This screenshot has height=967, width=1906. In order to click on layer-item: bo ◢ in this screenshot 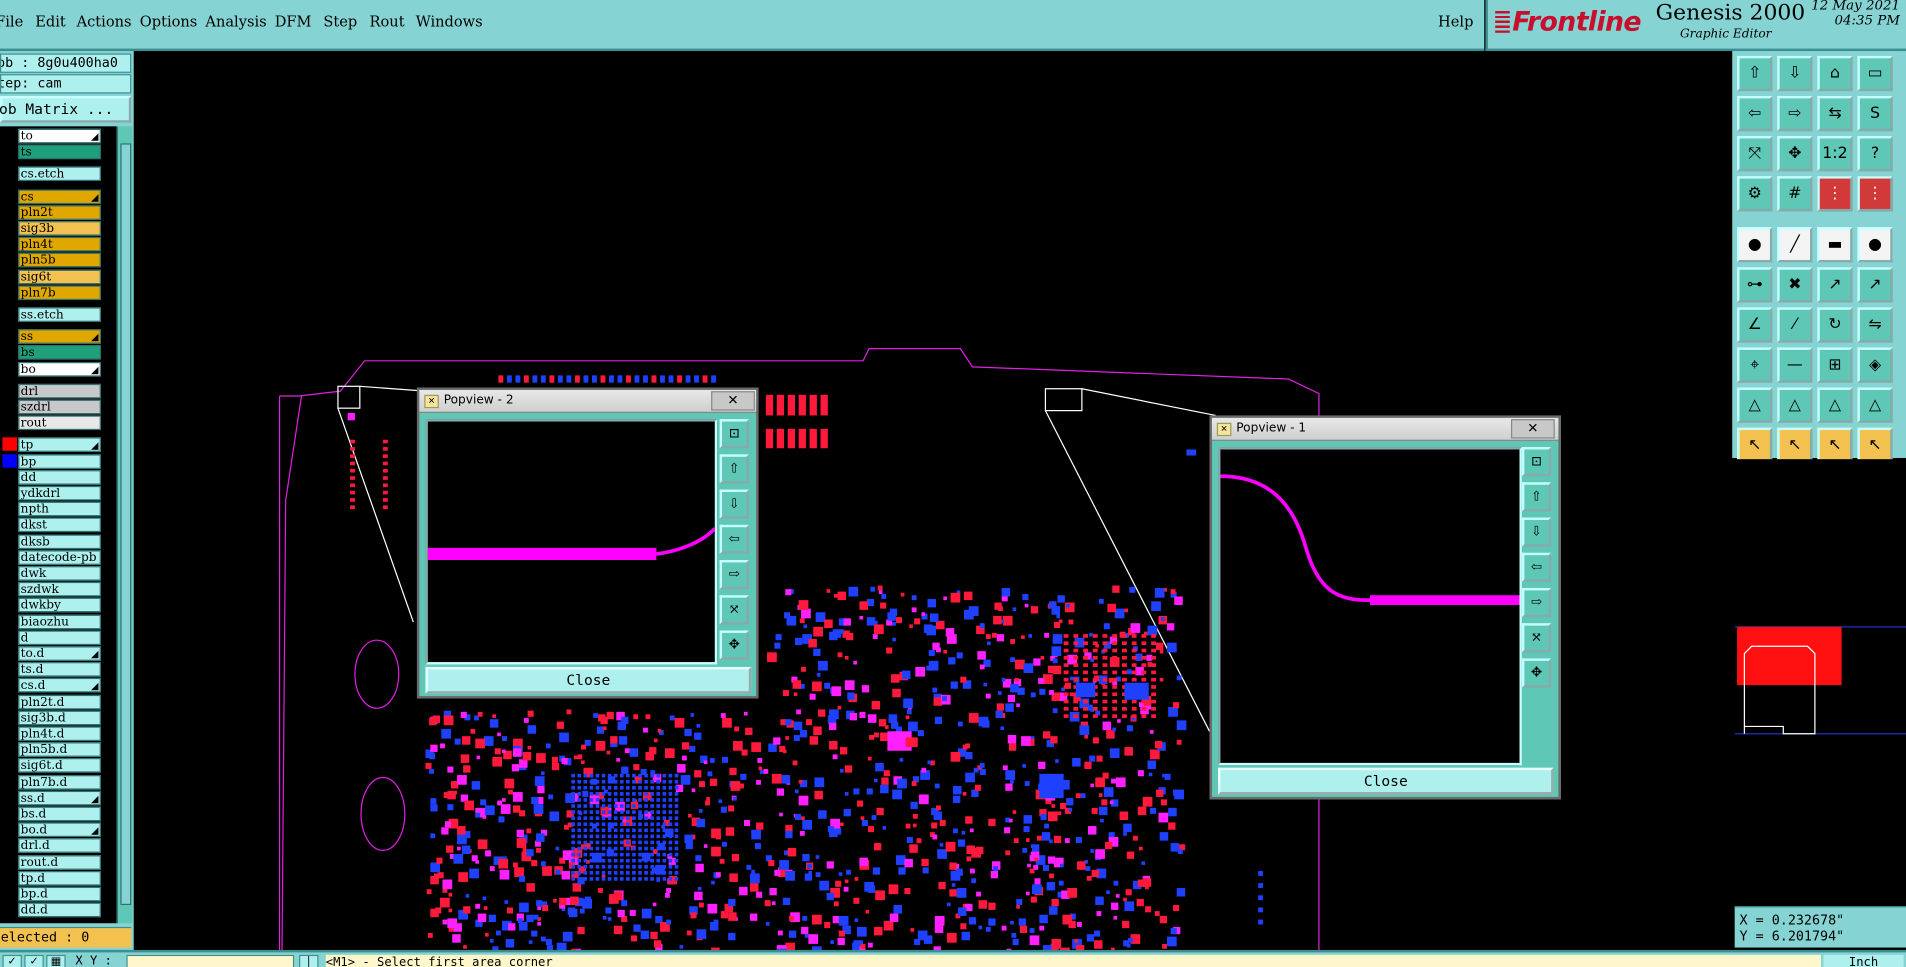, I will do `click(59, 369)`.